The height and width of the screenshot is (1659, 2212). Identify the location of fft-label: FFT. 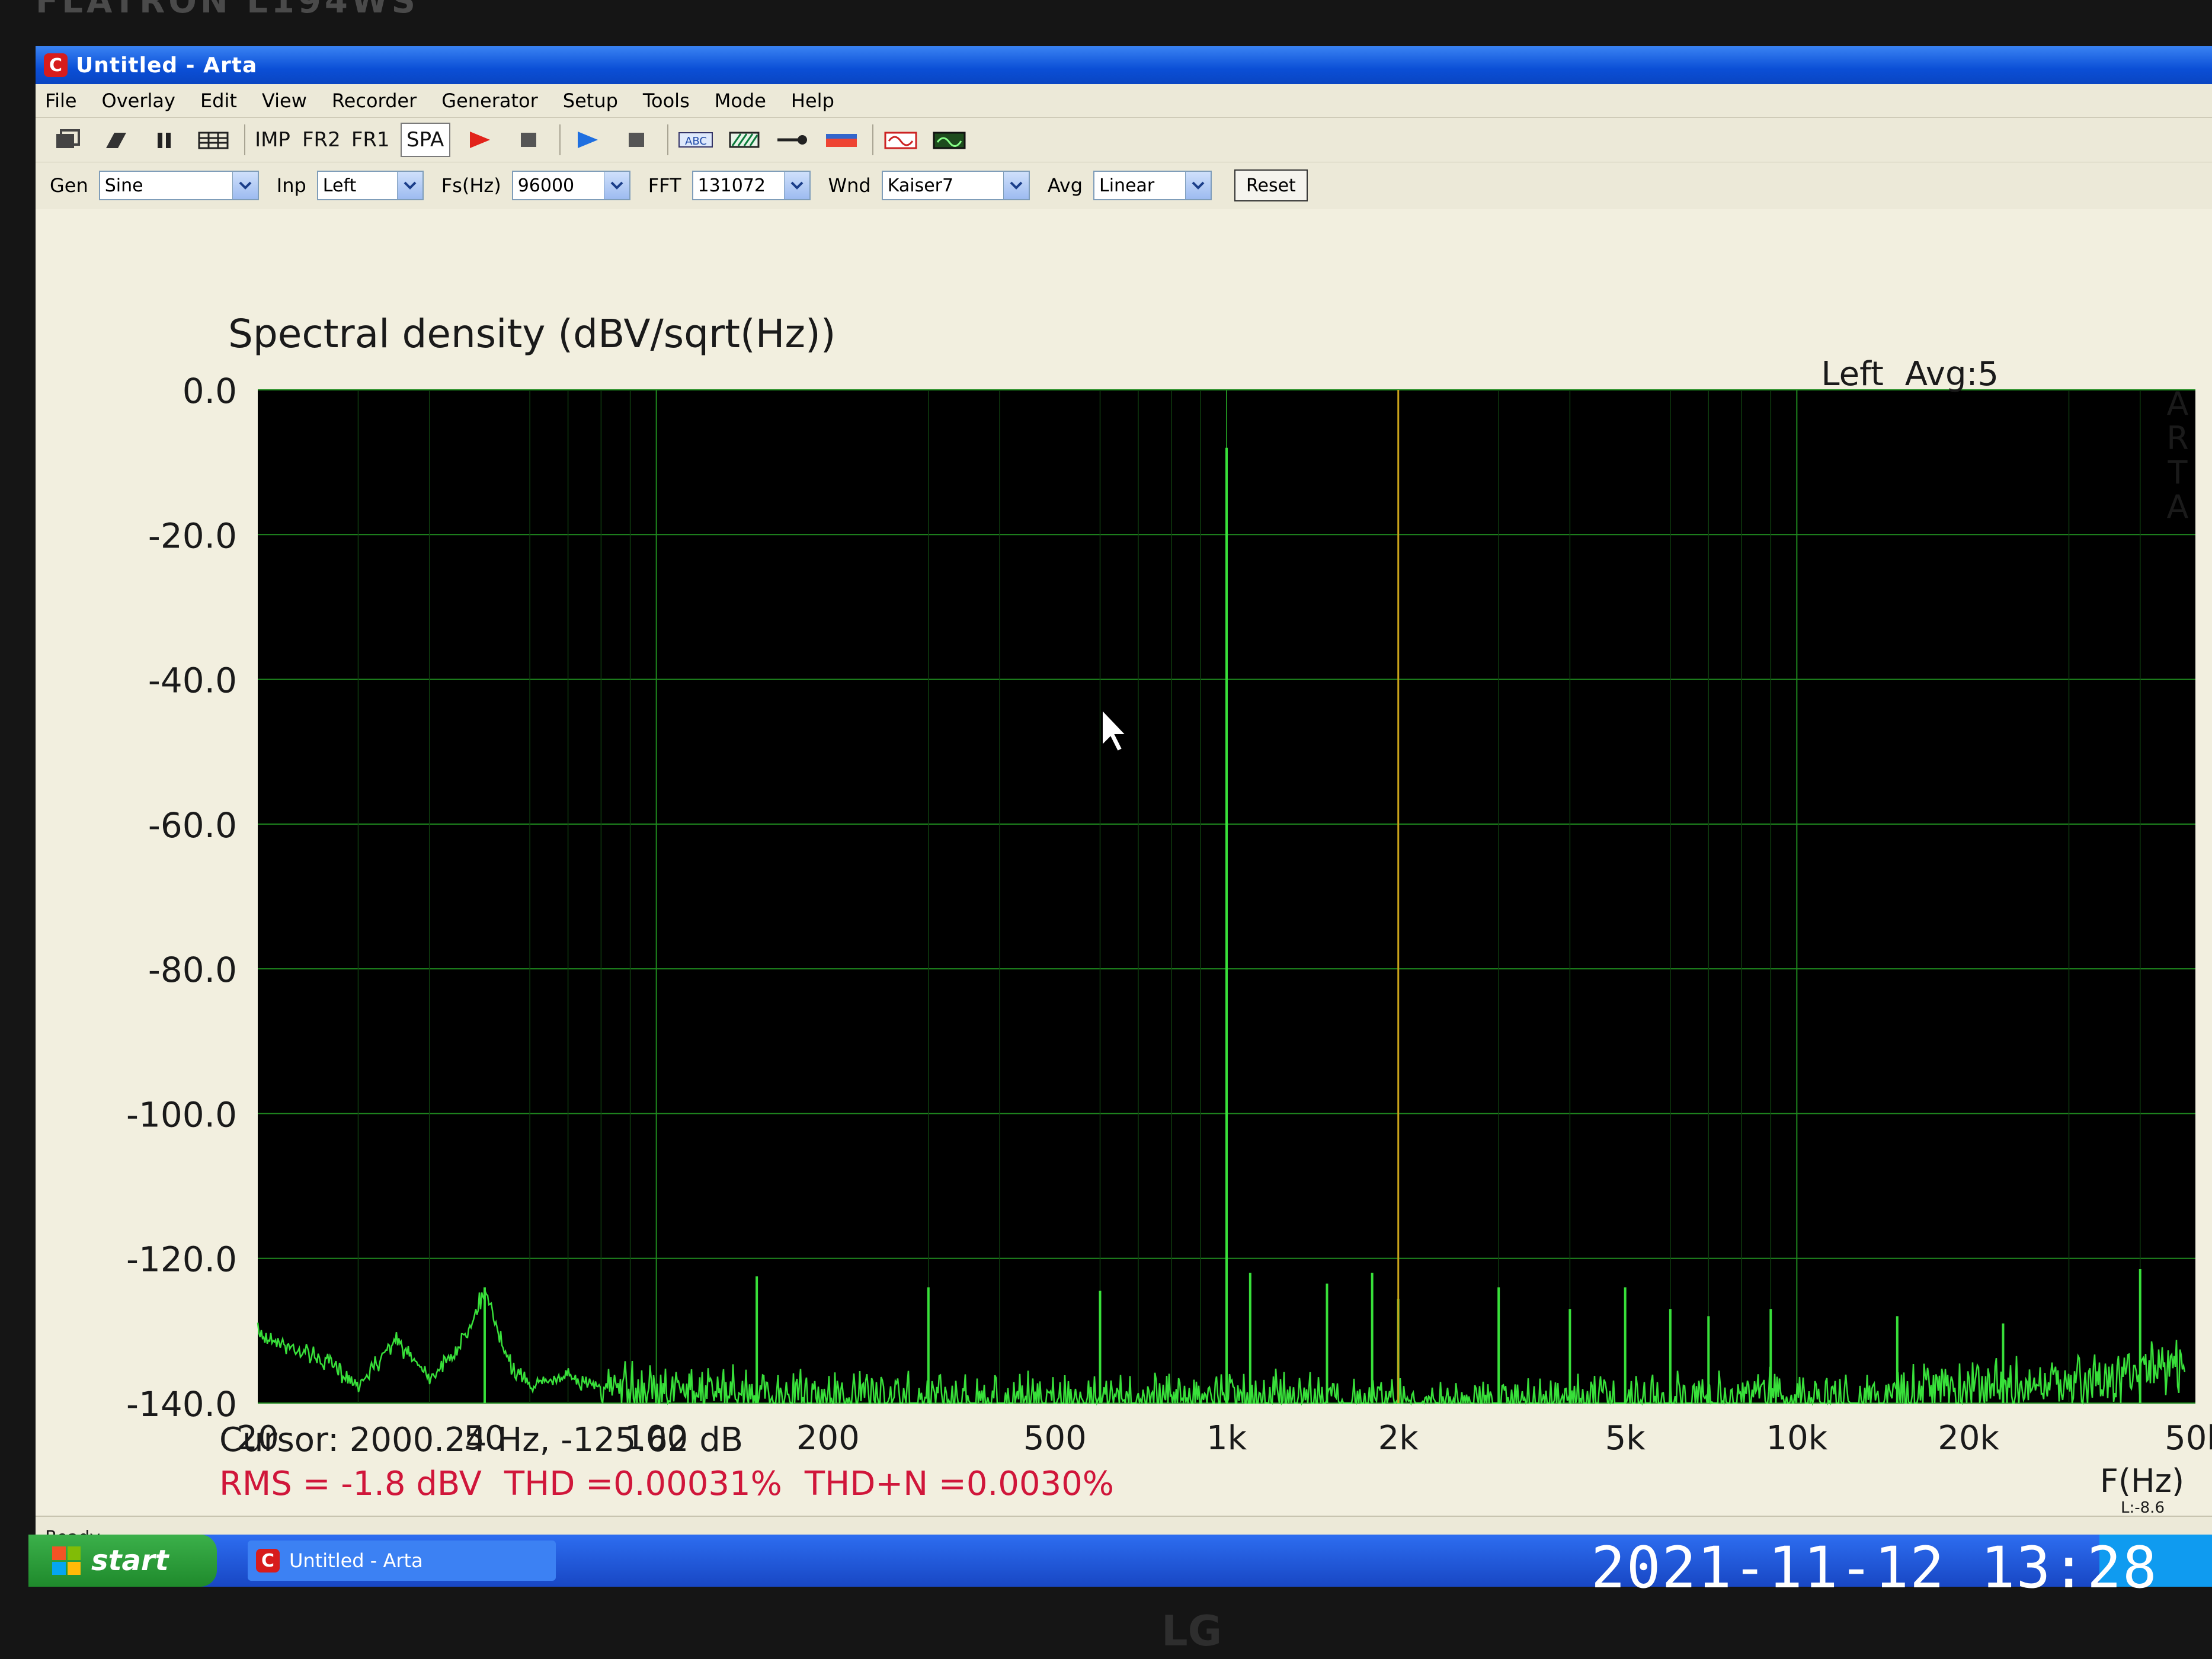
(664, 185).